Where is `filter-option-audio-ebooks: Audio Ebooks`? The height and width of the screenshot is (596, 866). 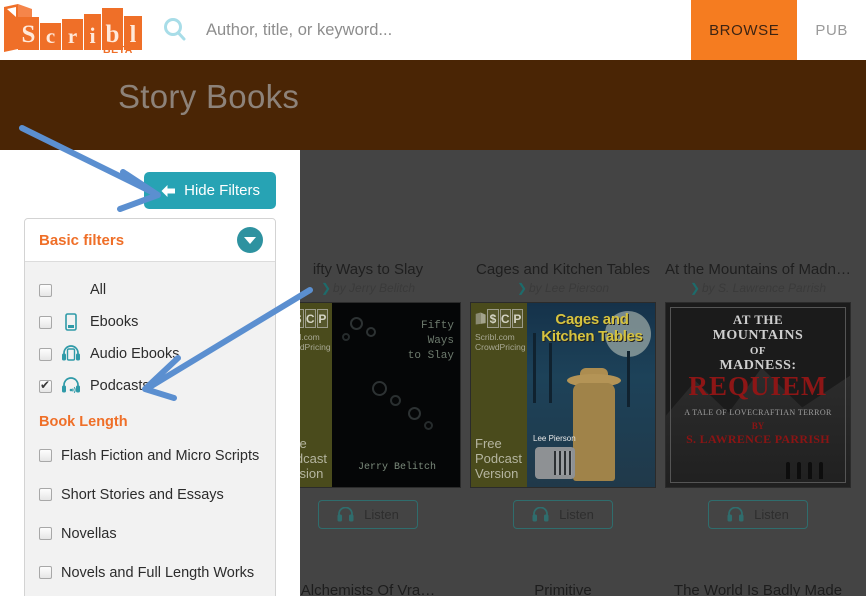 filter-option-audio-ebooks: Audio Ebooks is located at coordinates (150, 354).